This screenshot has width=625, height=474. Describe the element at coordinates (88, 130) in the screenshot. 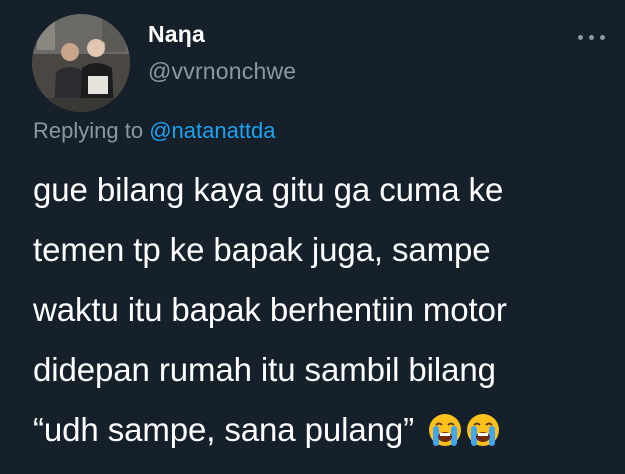

I see `replying-prefix: Replying to` at that location.